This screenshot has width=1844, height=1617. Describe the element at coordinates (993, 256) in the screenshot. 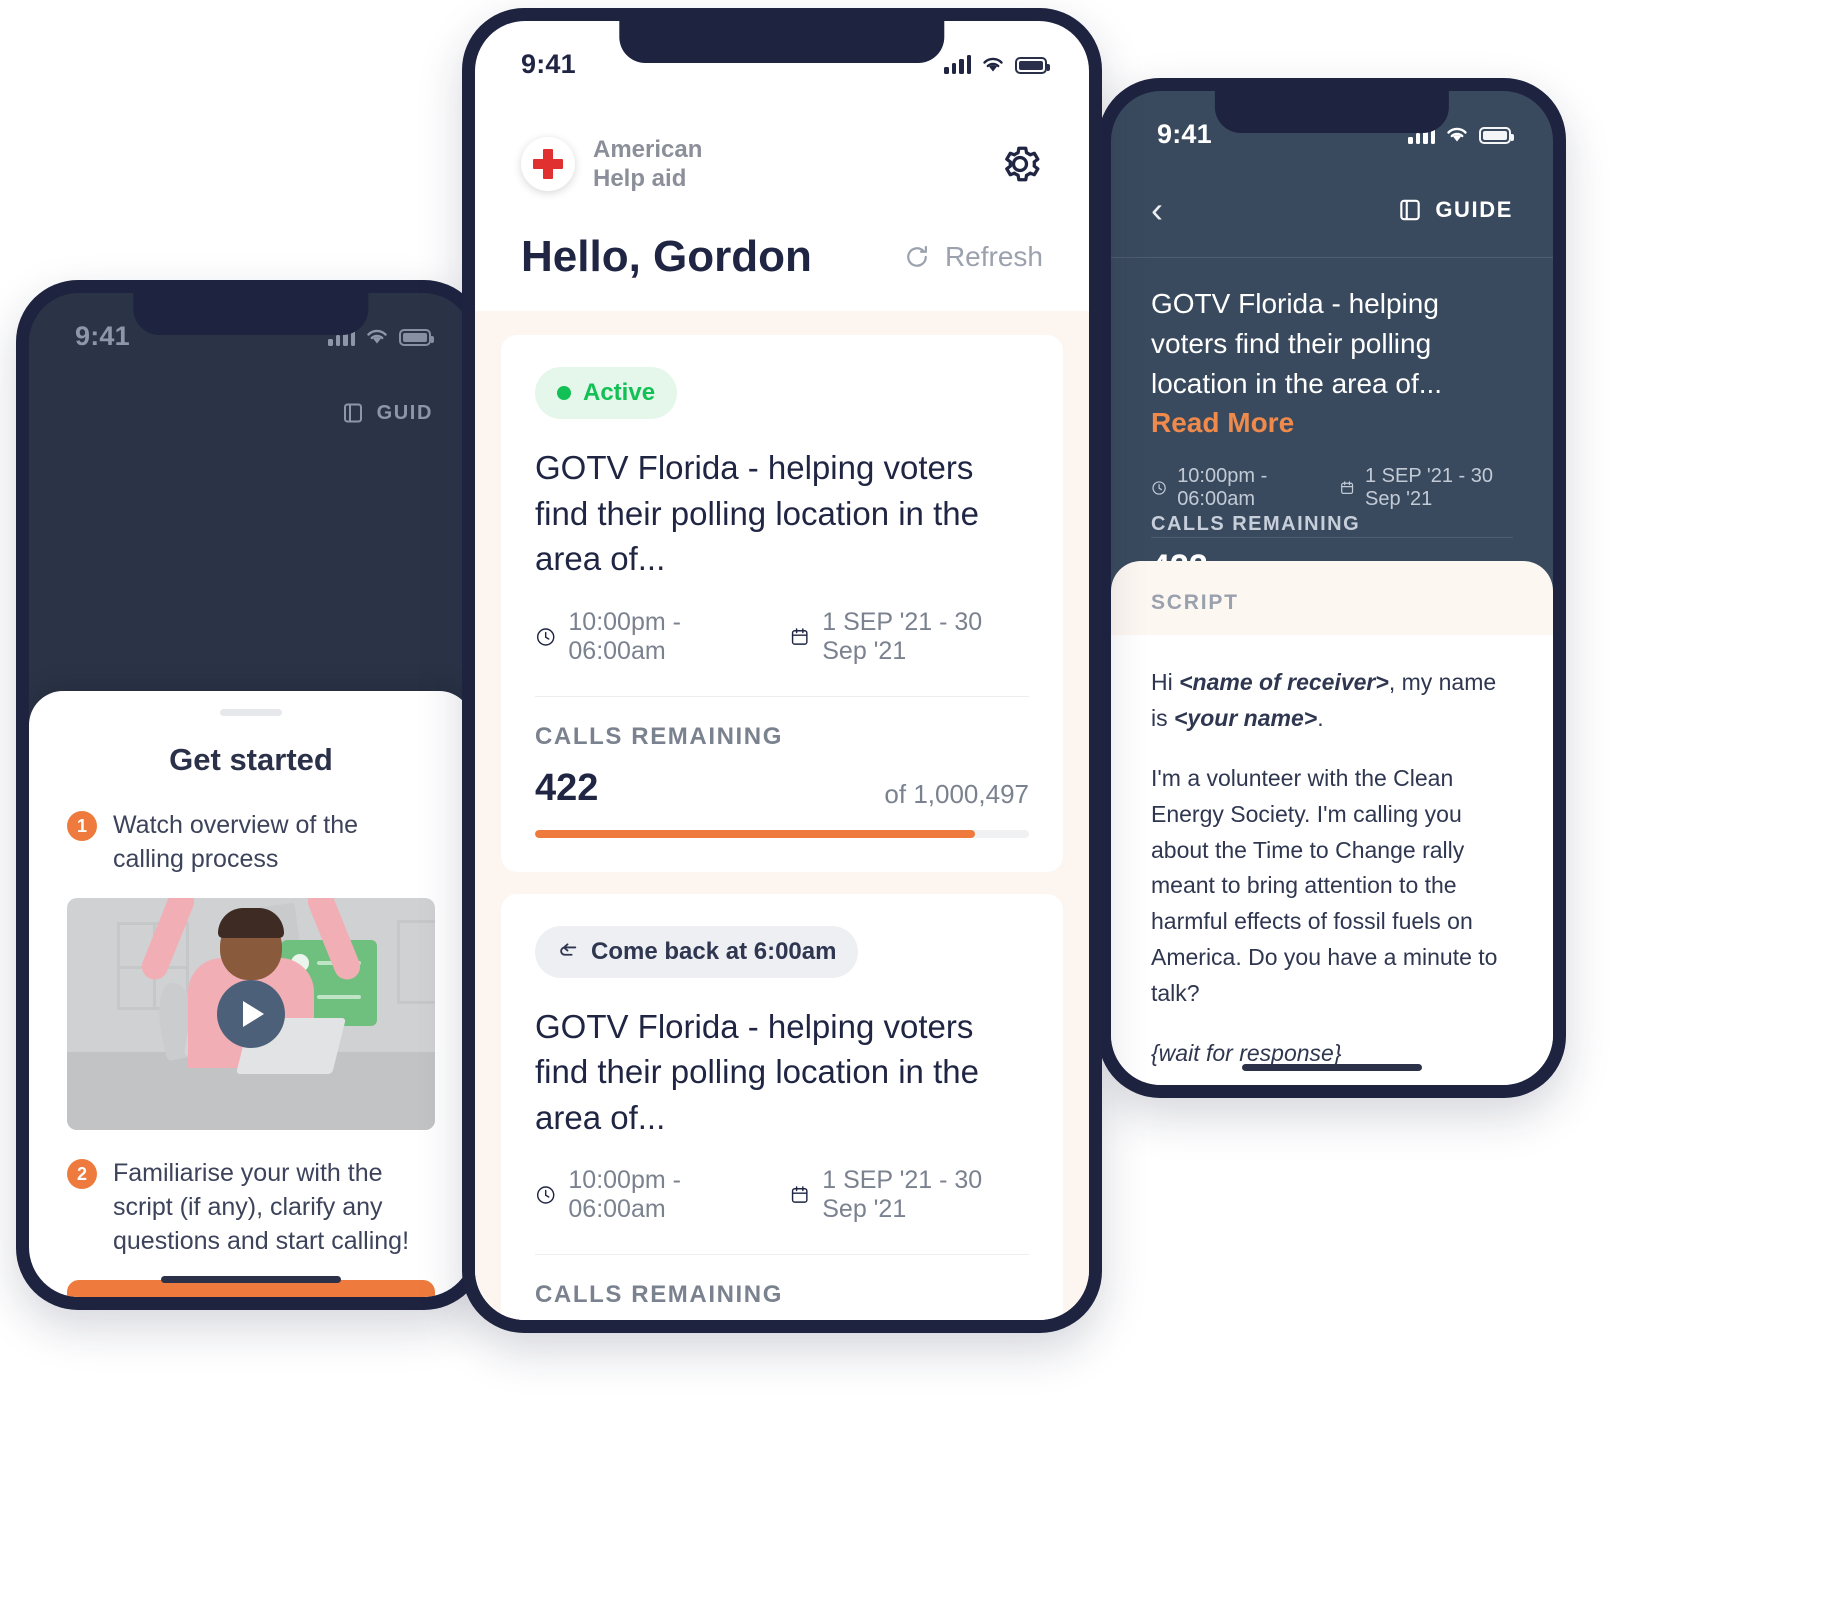

I see `refresh-label: Refresh` at that location.